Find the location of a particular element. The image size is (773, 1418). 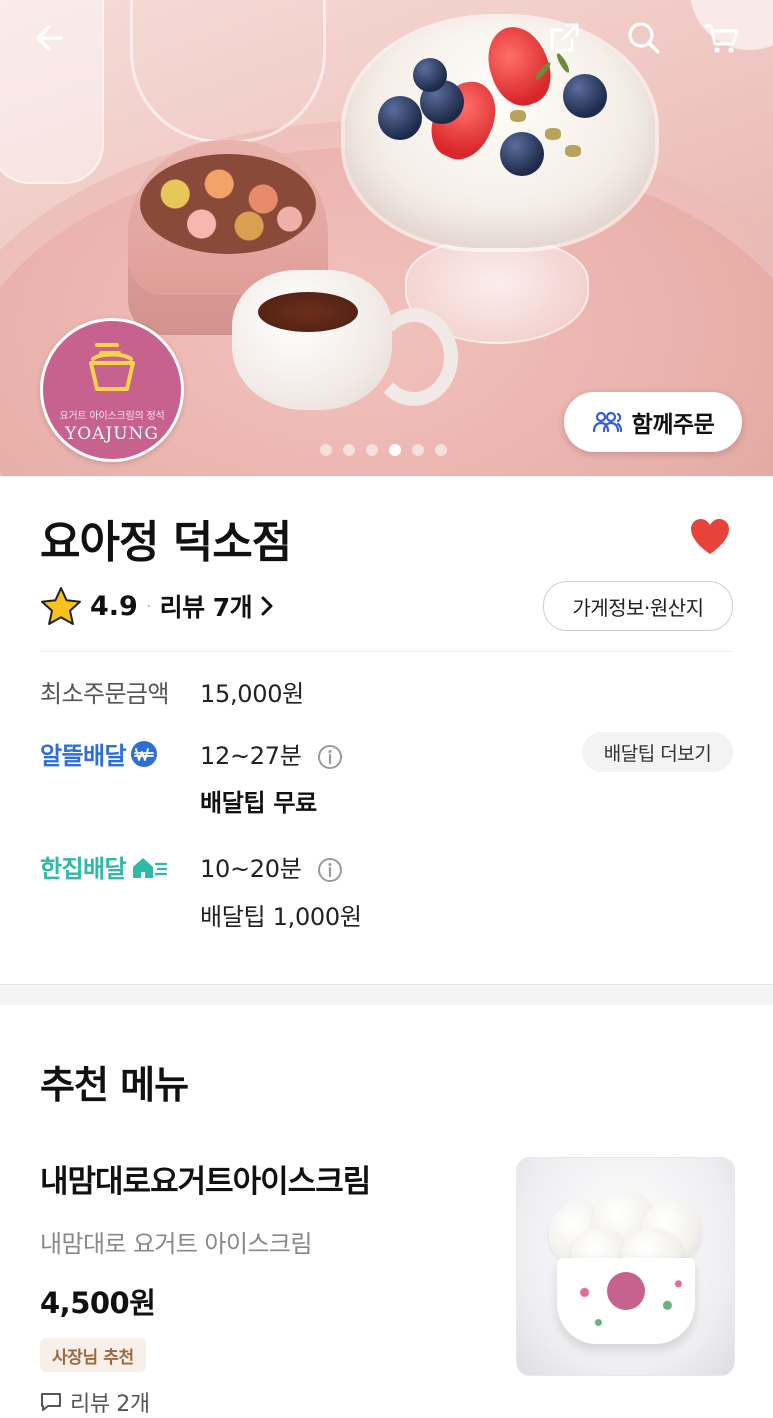

menu-item-description: 내맘대로 요거트 아이스크림 is located at coordinates (176, 1244).